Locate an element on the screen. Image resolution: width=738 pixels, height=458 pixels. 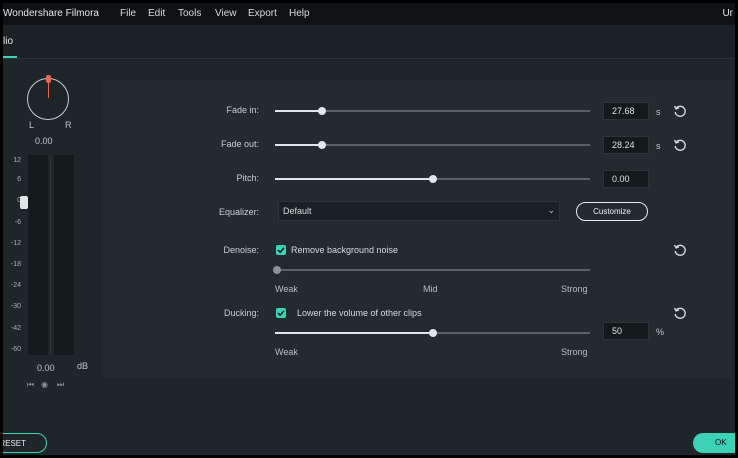
fade-out-reset-icon is located at coordinates (680, 145).